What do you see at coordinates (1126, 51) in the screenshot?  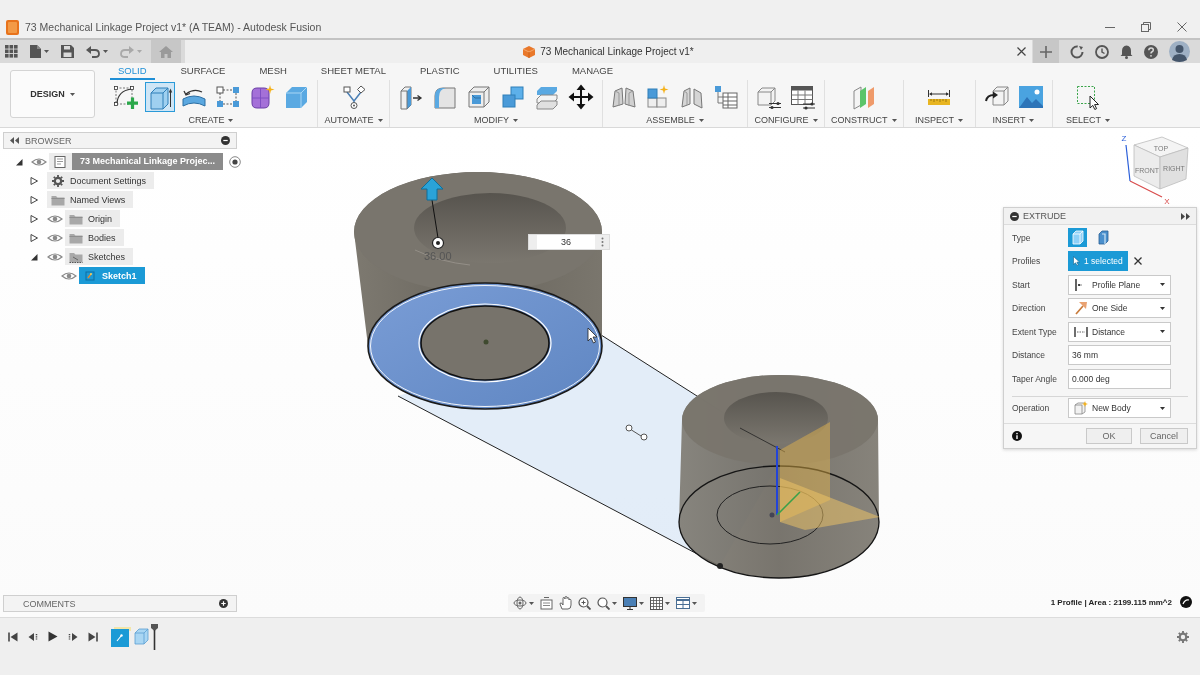 I see `notification-bell-icon` at bounding box center [1126, 51].